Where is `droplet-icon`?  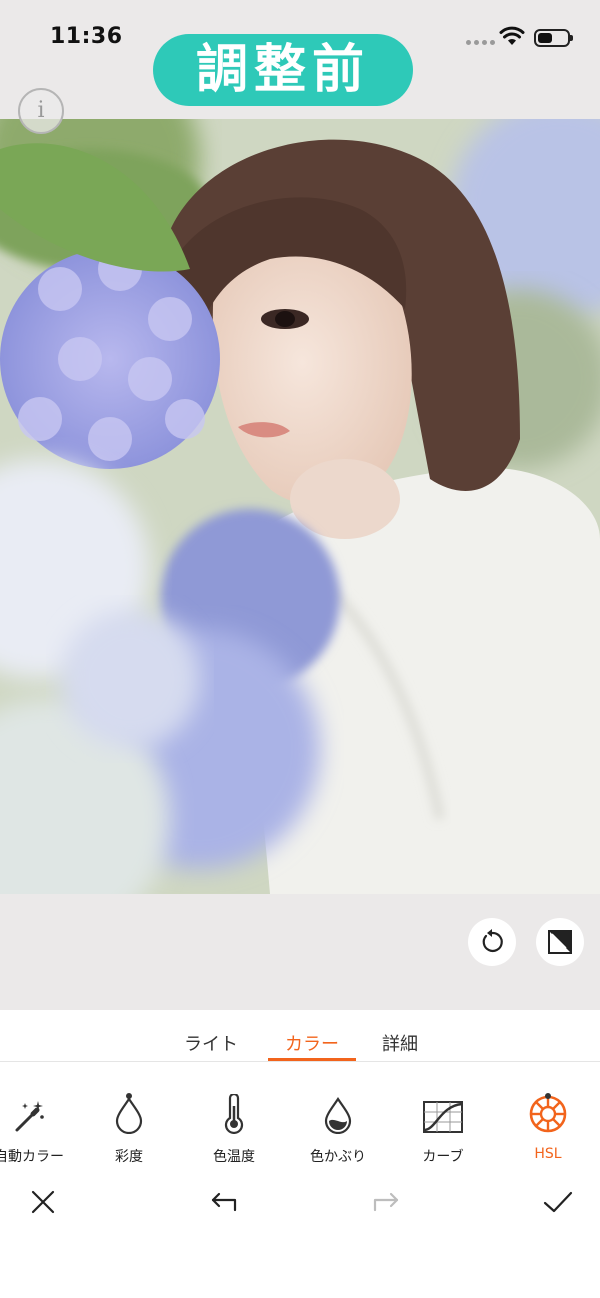
droplet-icon is located at coordinates (129, 1115).